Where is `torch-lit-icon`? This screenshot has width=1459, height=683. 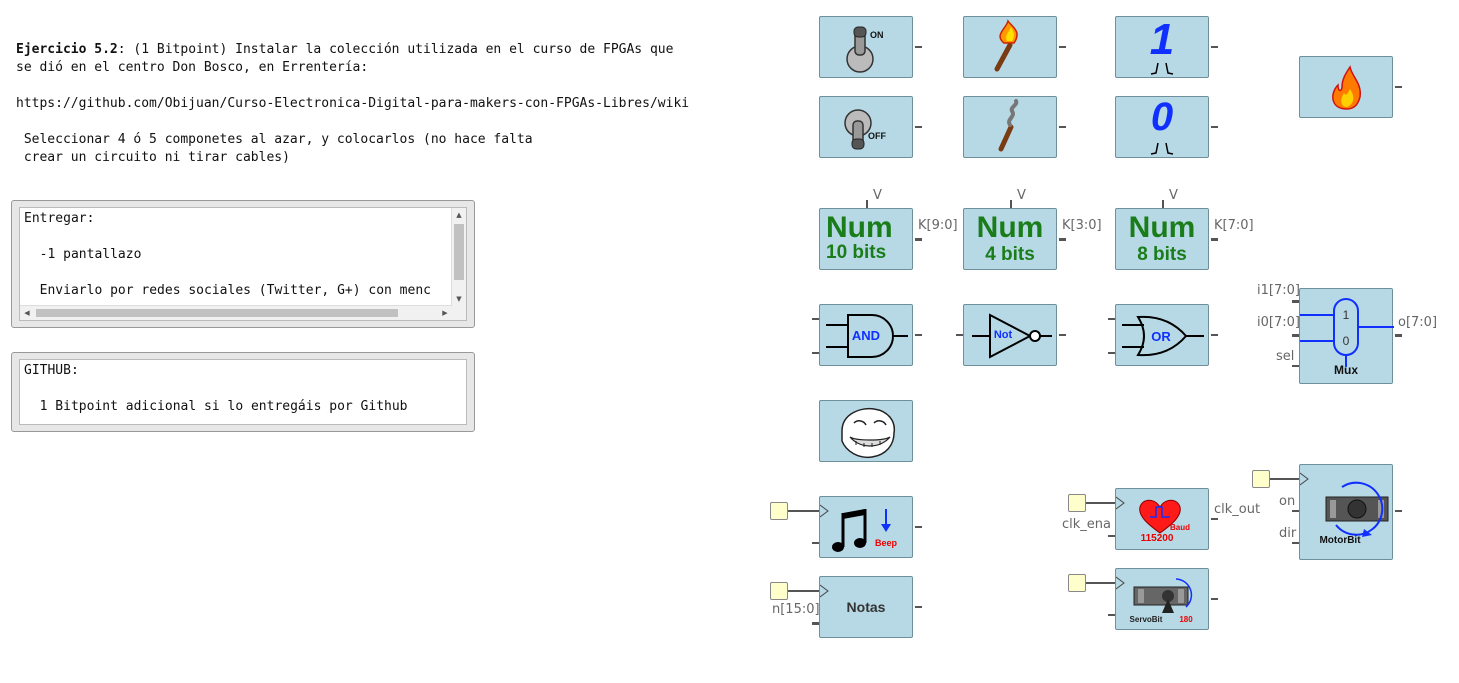 torch-lit-icon is located at coordinates (1006, 45).